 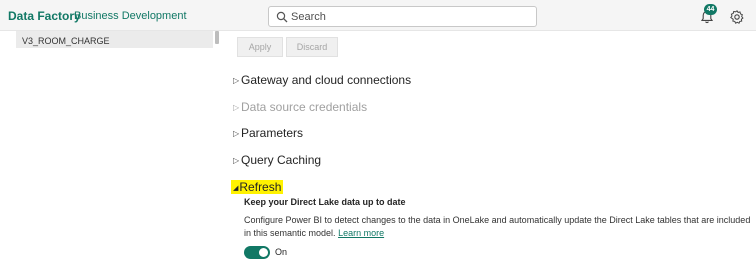 I want to click on selected-table-item: V3_ROOM_CHARGE, so click(x=114, y=39).